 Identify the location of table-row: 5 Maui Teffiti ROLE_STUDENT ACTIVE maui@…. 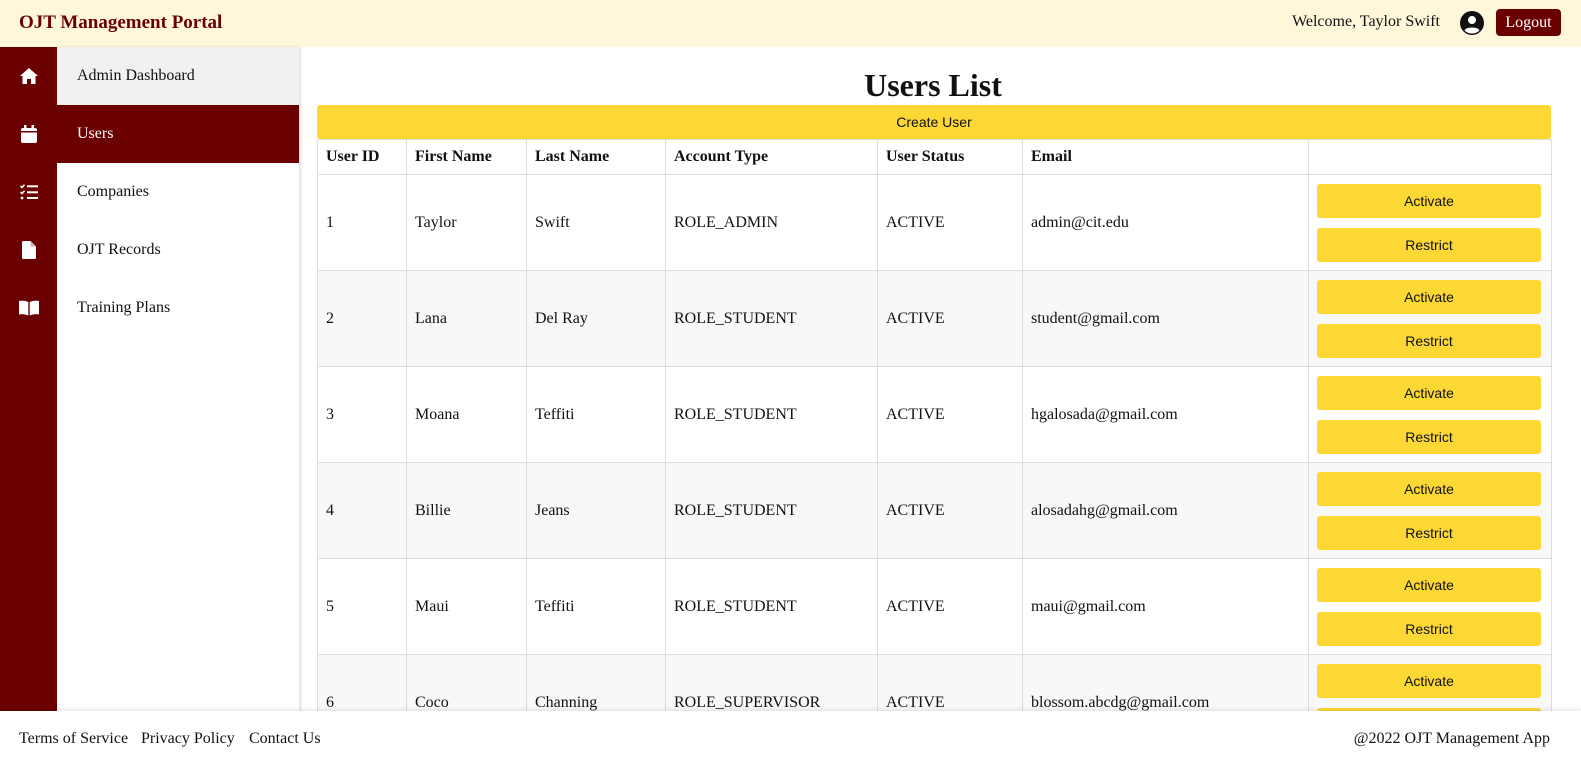
(934, 606).